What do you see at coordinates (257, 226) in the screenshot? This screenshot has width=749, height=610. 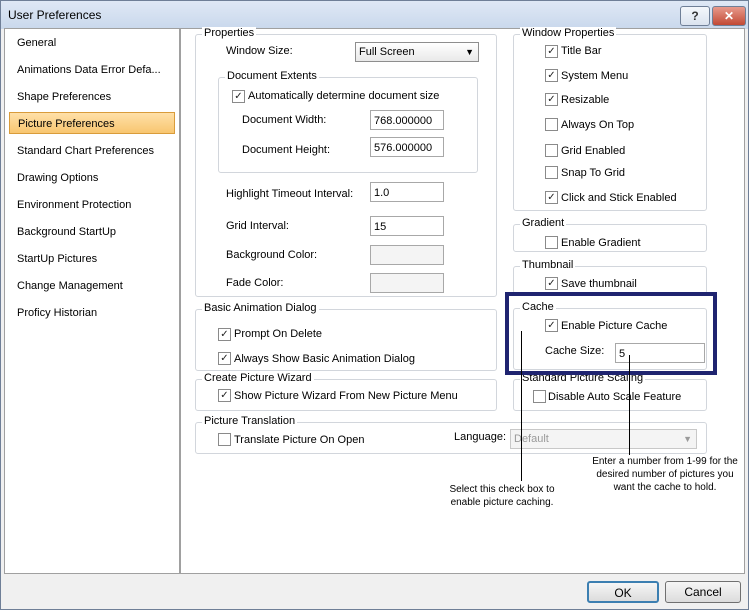 I see `grid-interval-label: Grid Interval:` at bounding box center [257, 226].